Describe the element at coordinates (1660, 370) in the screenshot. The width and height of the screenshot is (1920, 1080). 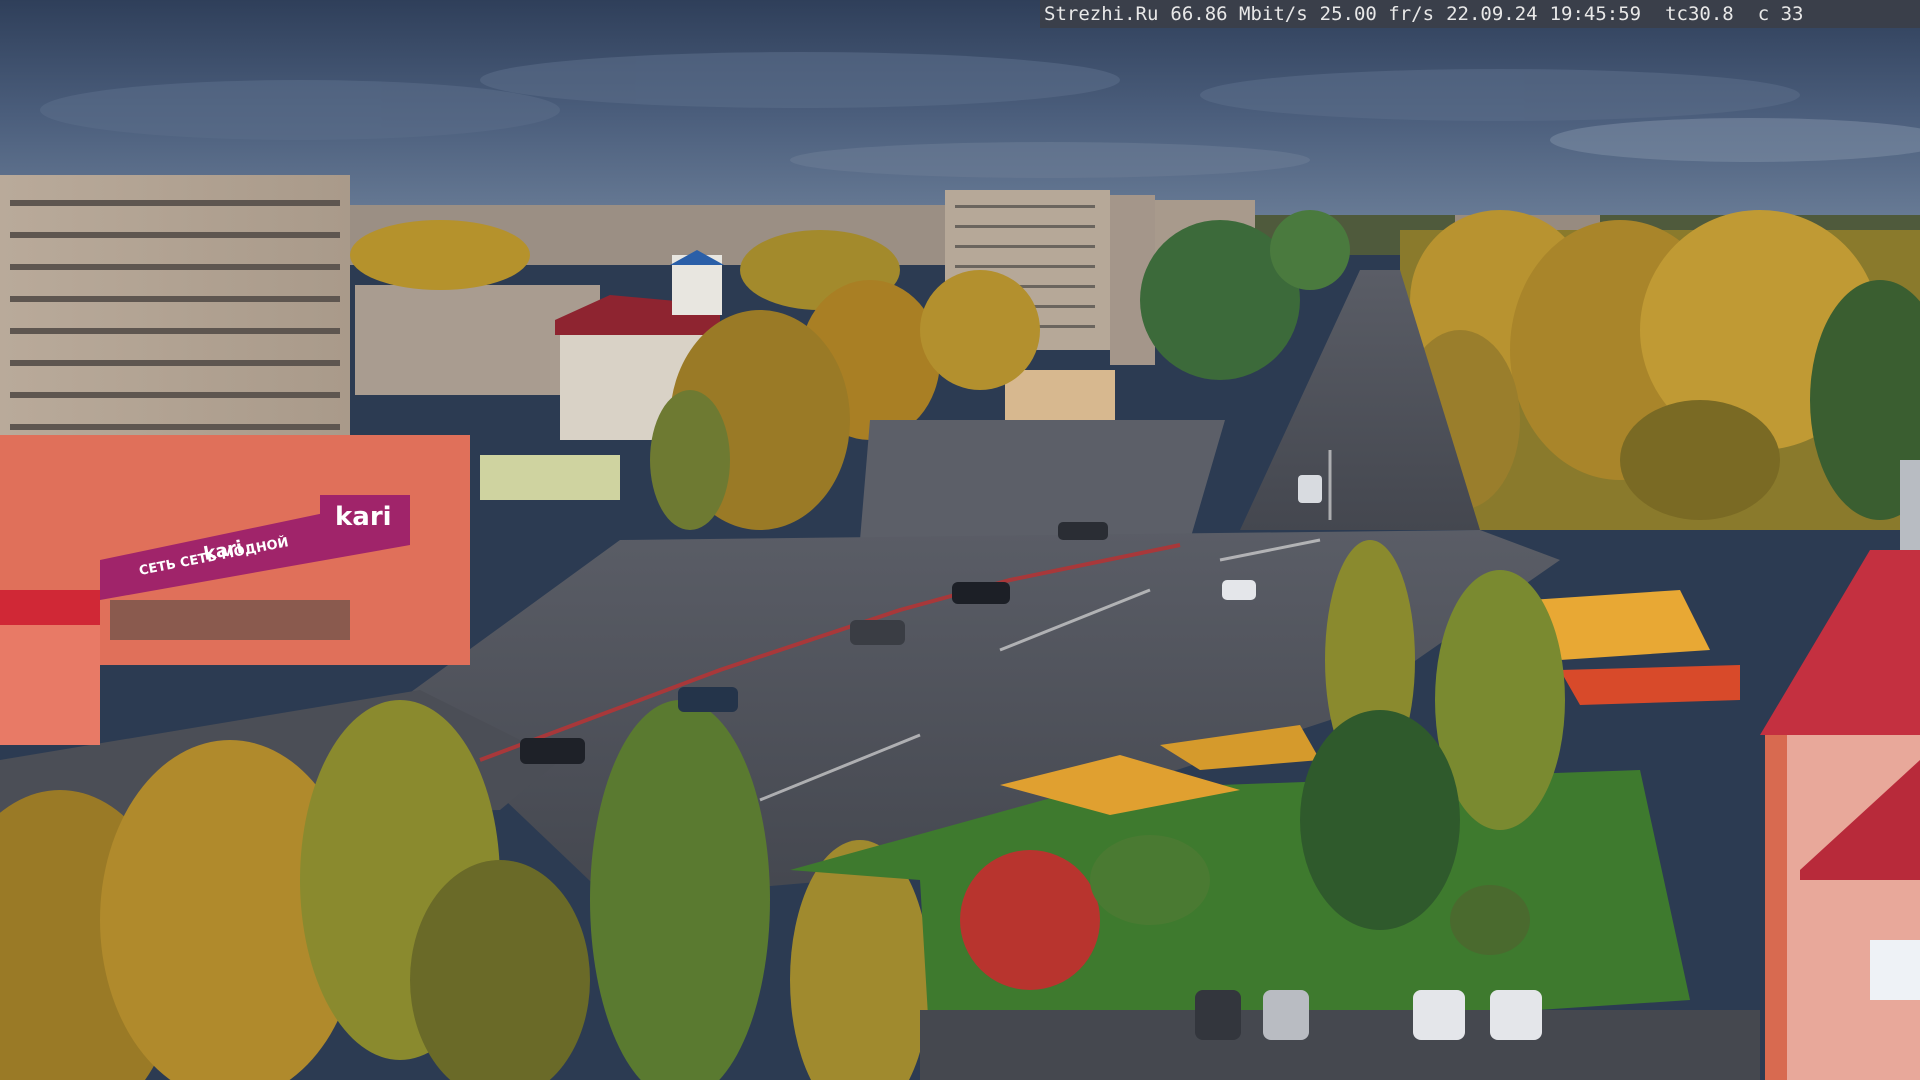
I see `right-forest` at that location.